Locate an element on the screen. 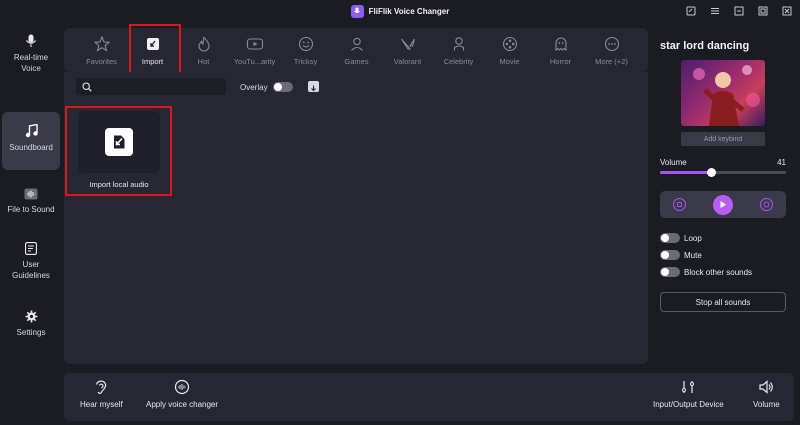 Image resolution: width=800 pixels, height=425 pixels. volume-button: Volume is located at coordinates (766, 394).